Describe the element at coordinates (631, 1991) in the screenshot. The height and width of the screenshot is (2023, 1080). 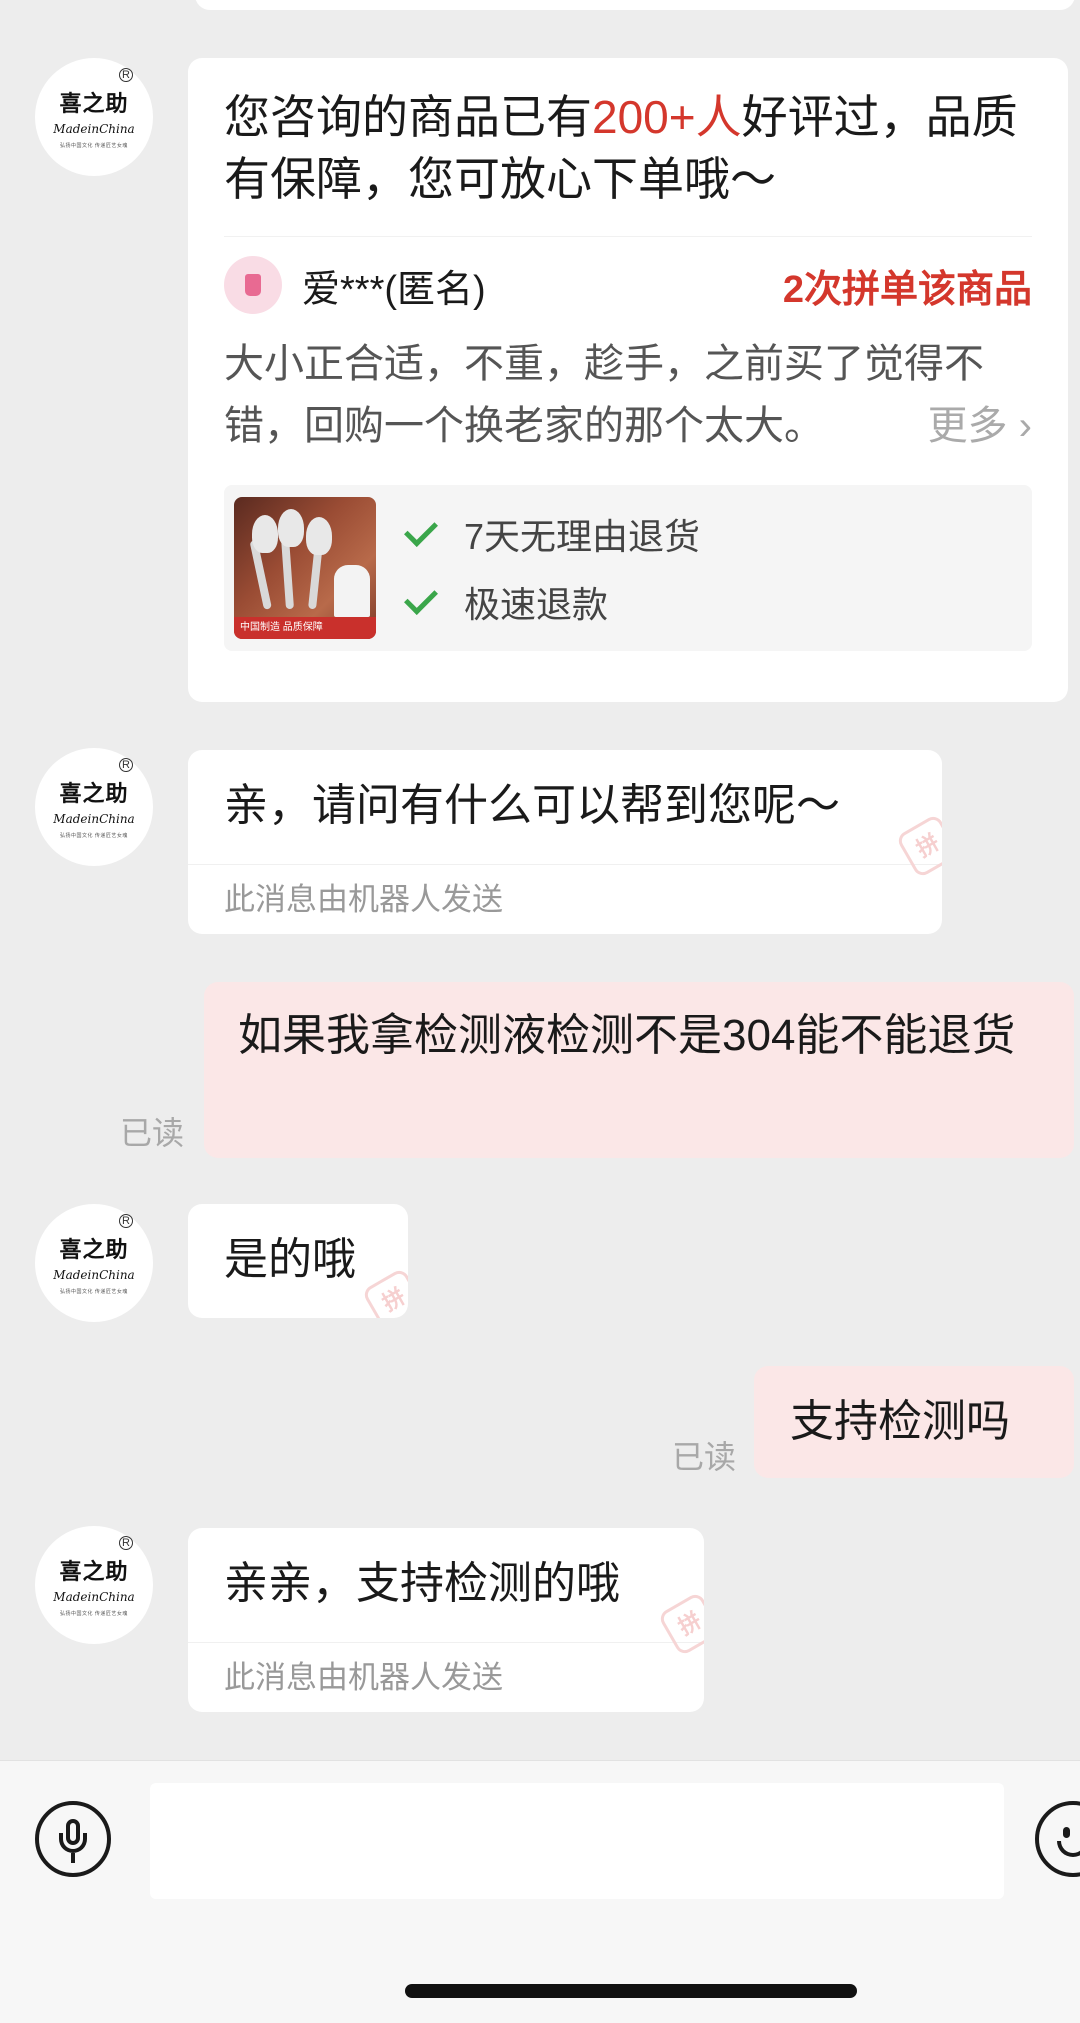
I see `home-indicator` at that location.